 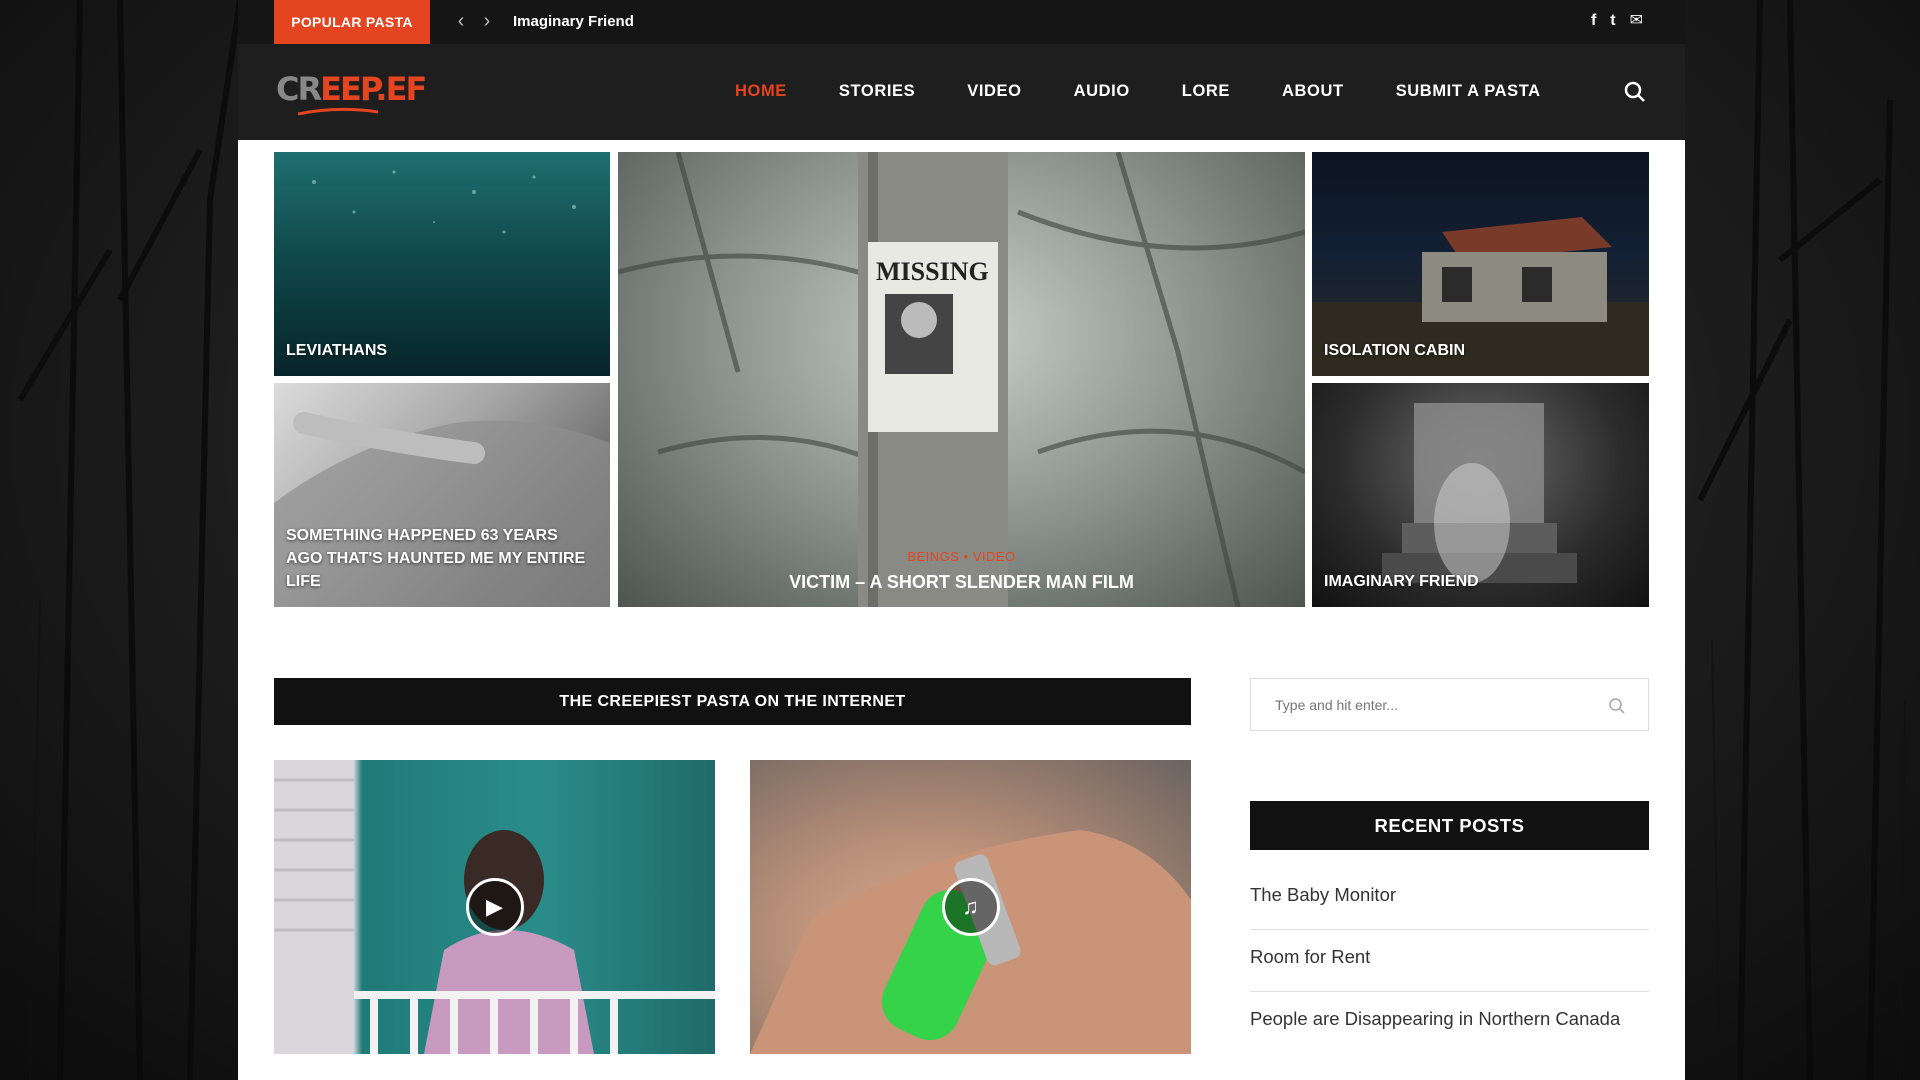 What do you see at coordinates (1617, 21) in the screenshot?
I see `social-links: f t ✉` at bounding box center [1617, 21].